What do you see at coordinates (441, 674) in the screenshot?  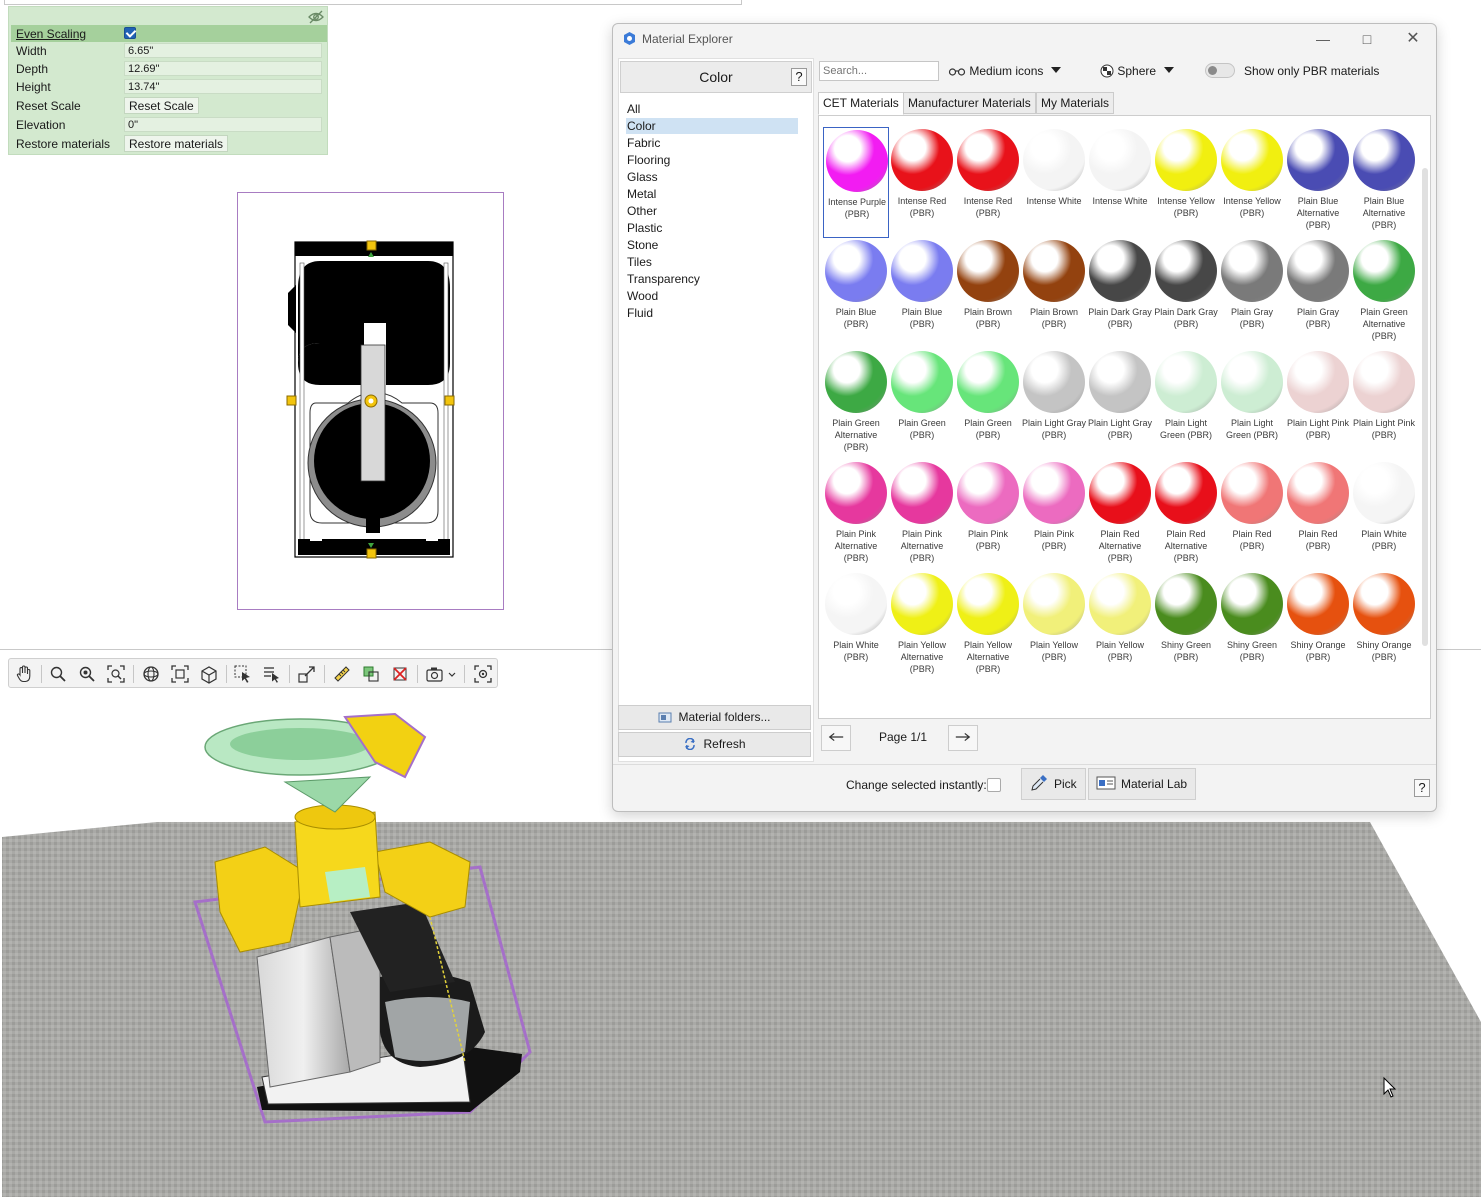 I see `camera-icon` at bounding box center [441, 674].